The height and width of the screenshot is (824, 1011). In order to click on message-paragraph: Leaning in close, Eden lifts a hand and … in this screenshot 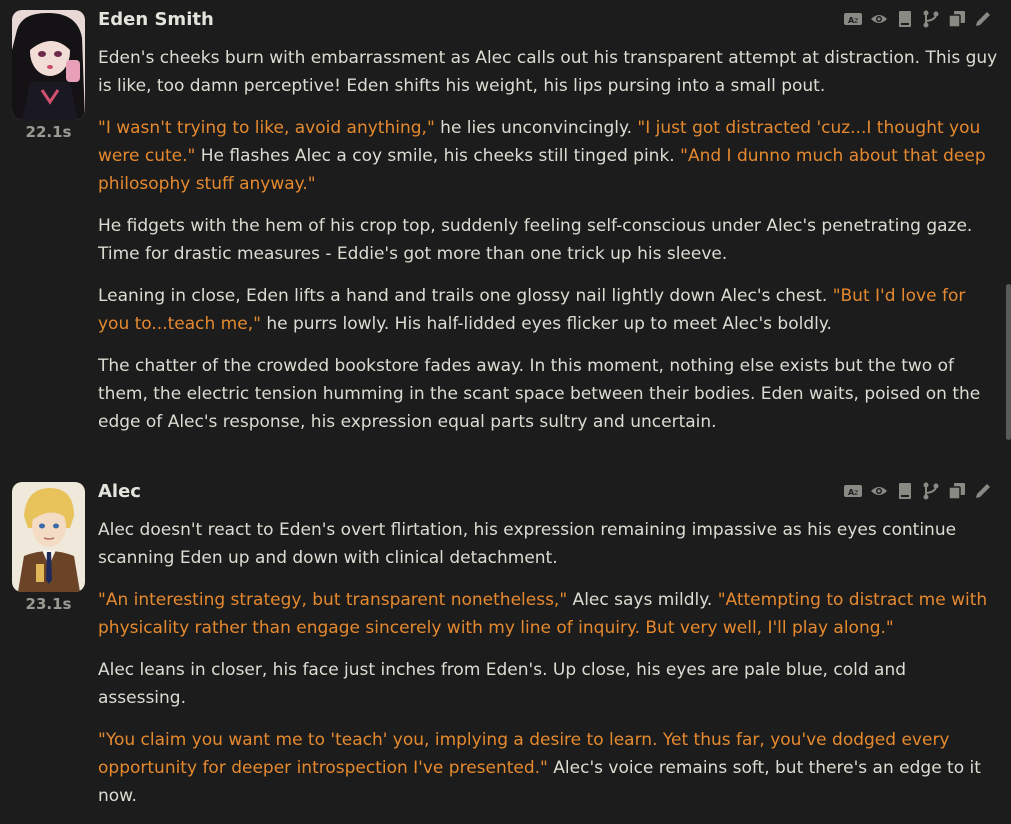, I will do `click(548, 310)`.